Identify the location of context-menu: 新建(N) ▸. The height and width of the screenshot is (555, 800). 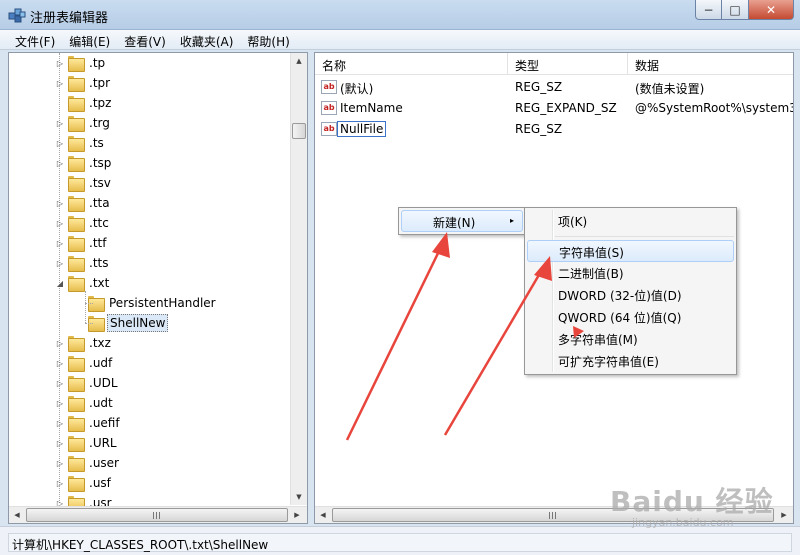
(462, 221).